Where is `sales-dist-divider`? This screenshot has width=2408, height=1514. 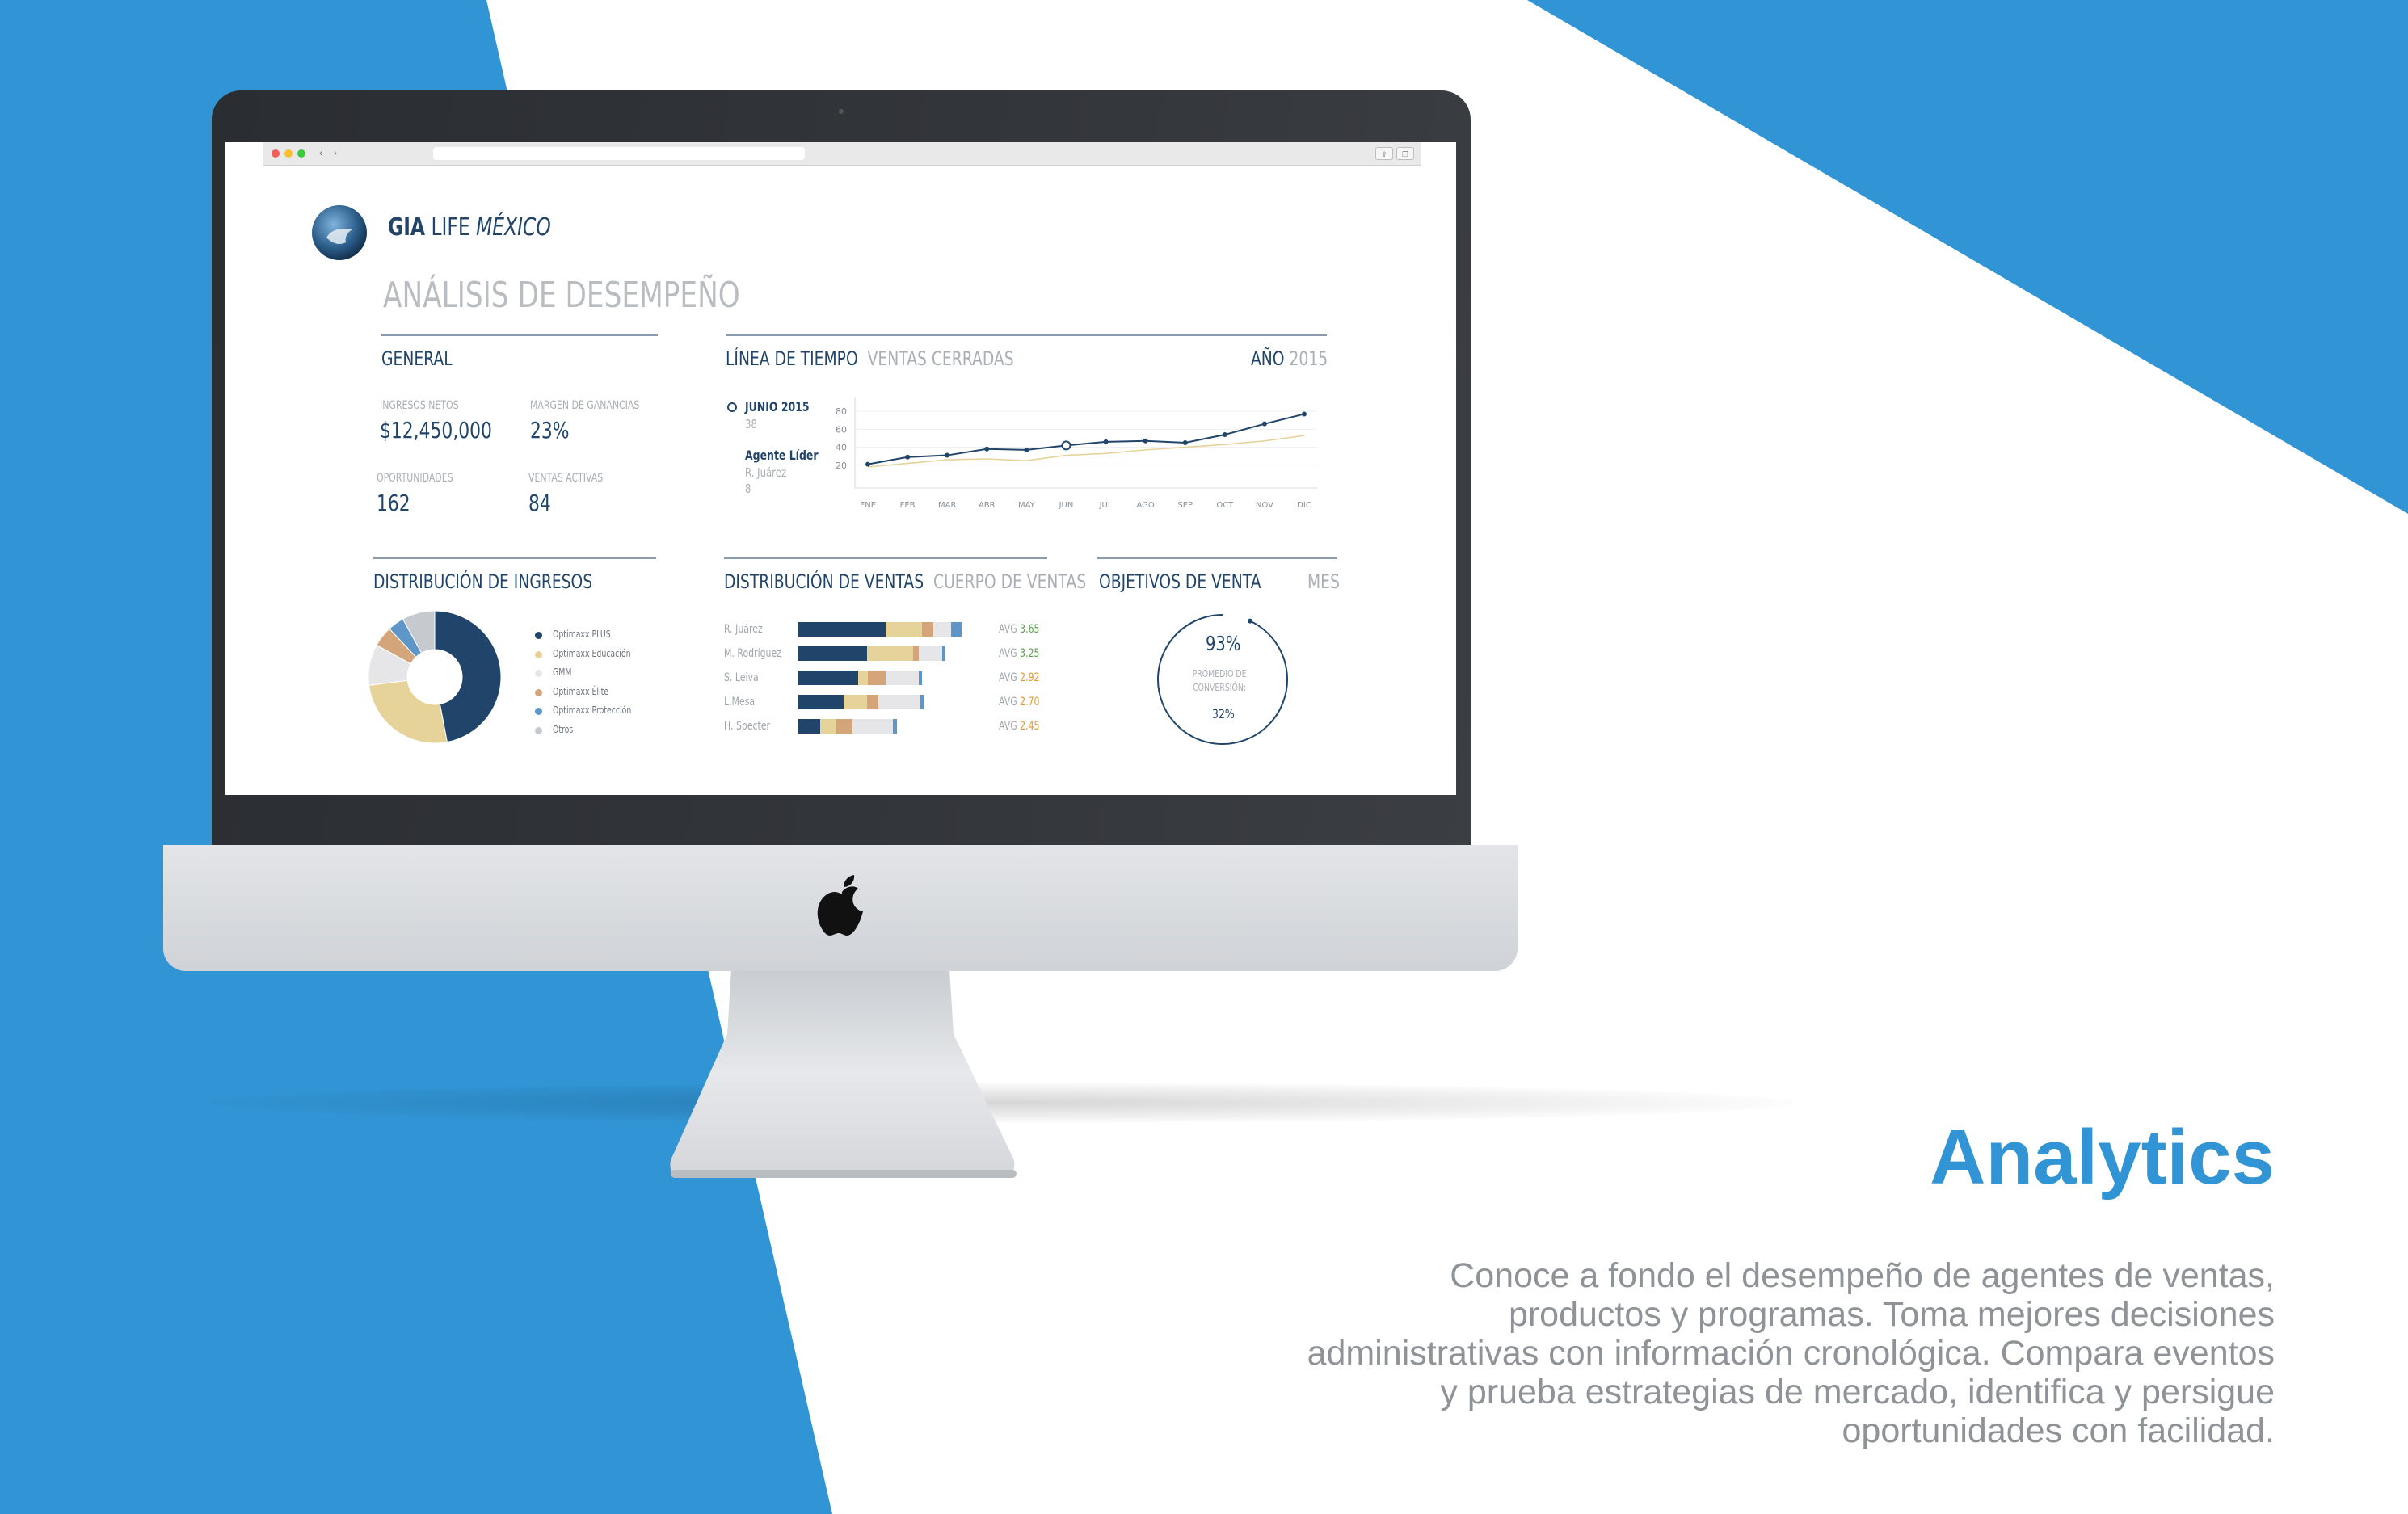 sales-dist-divider is located at coordinates (885, 558).